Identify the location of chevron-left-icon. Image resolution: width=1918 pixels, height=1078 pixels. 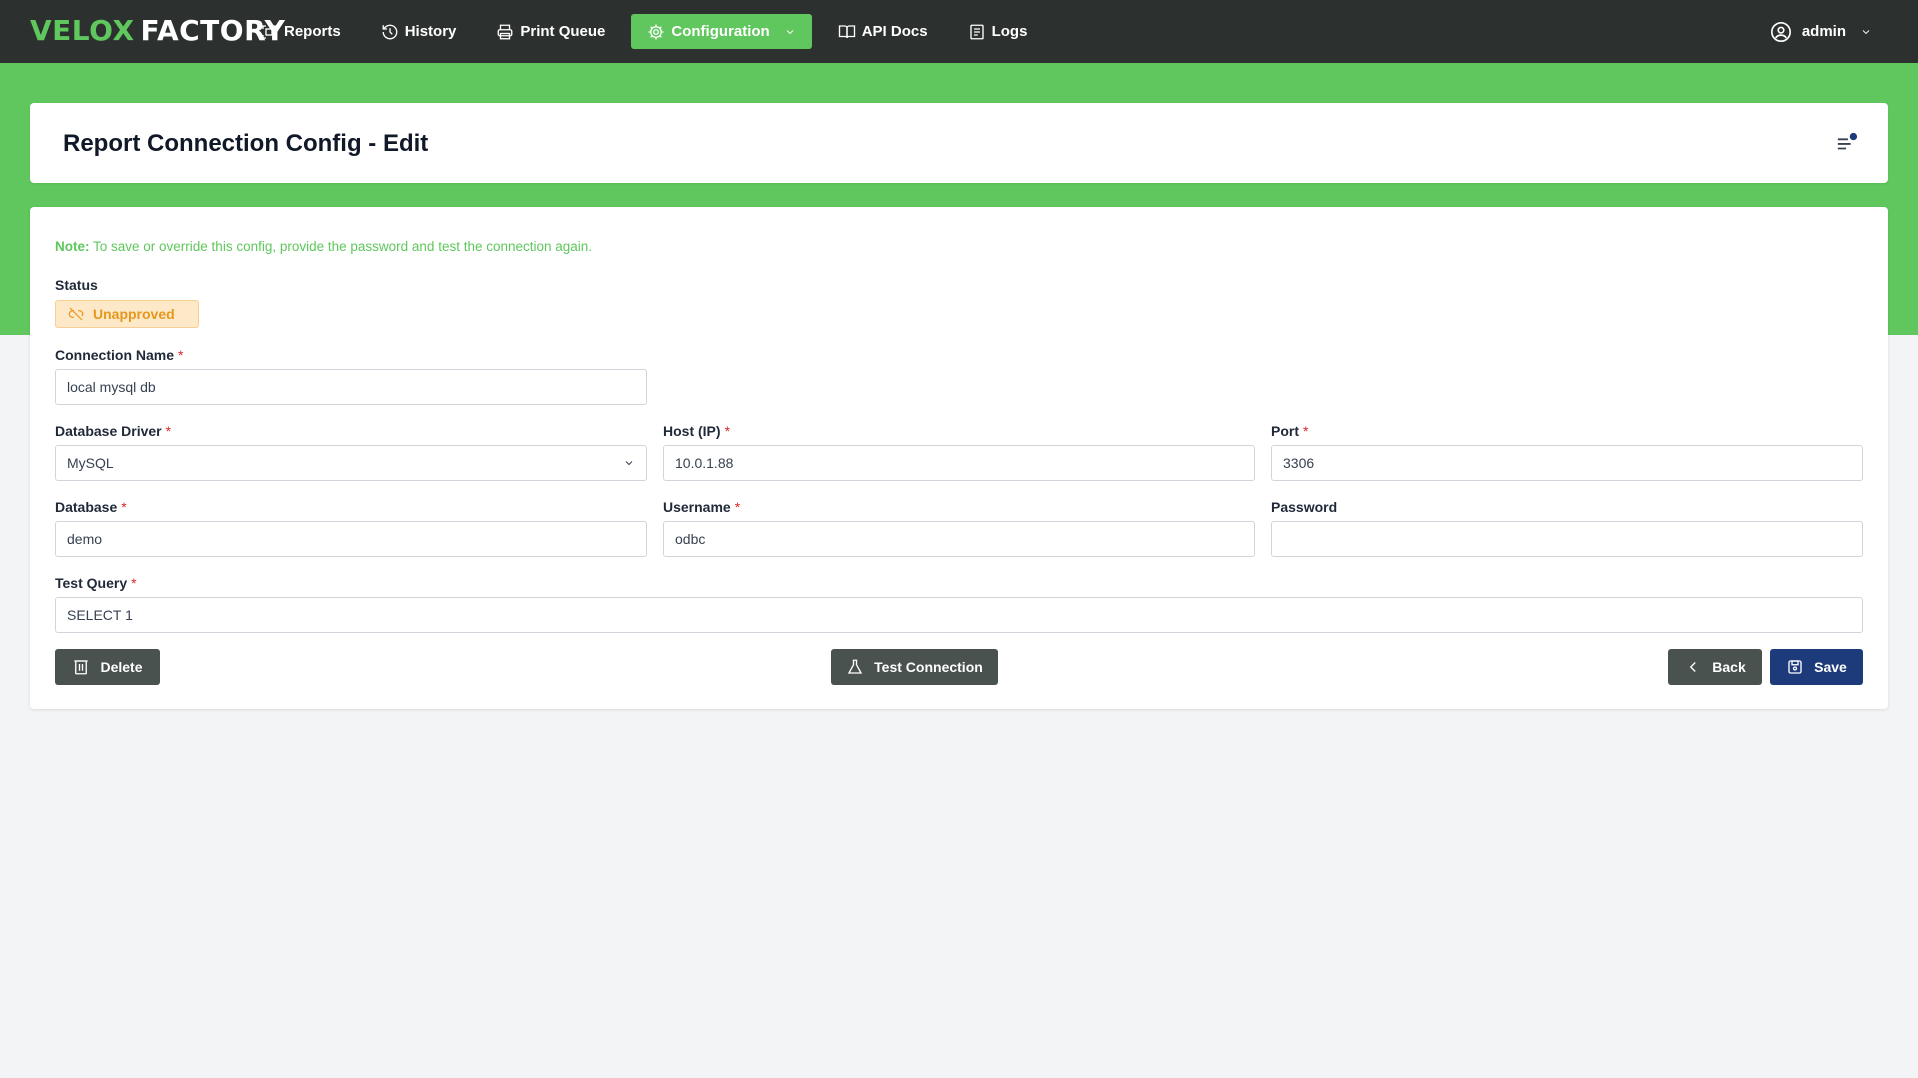
(1693, 667).